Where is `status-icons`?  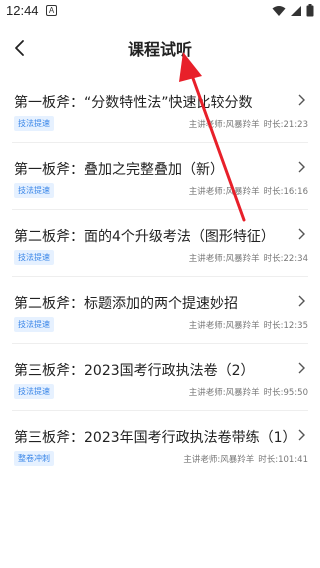
status-icons is located at coordinates (293, 10).